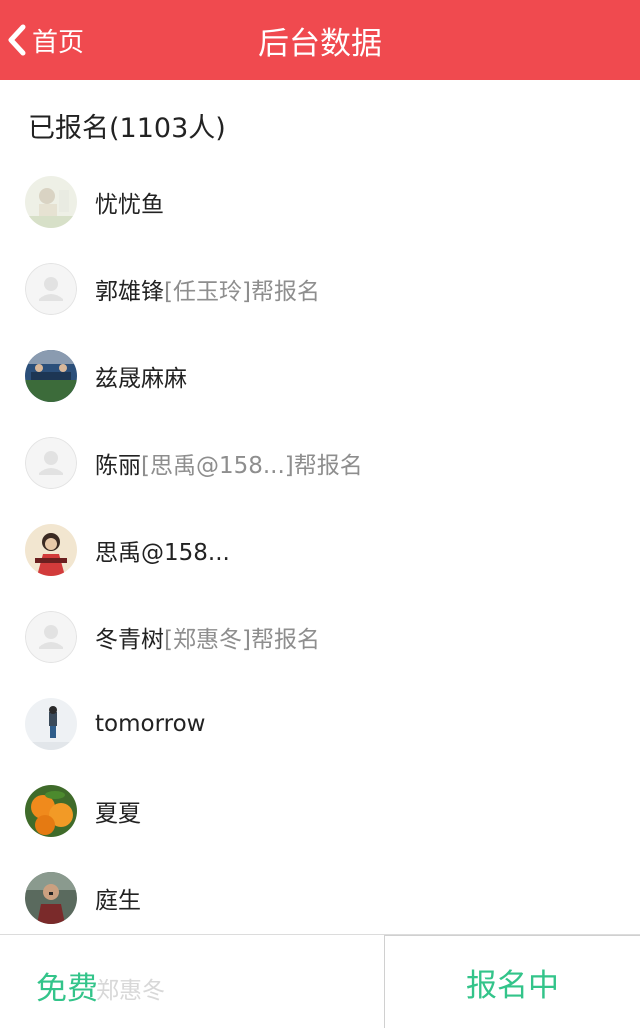 The height and width of the screenshot is (1028, 640). Describe the element at coordinates (118, 900) in the screenshot. I see `registrant-name: 庭生` at that location.